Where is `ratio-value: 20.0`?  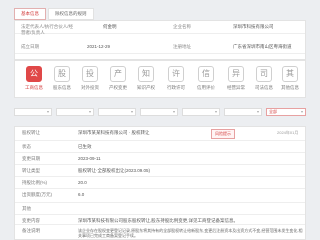 ratio-value: 20.0 is located at coordinates (82, 182).